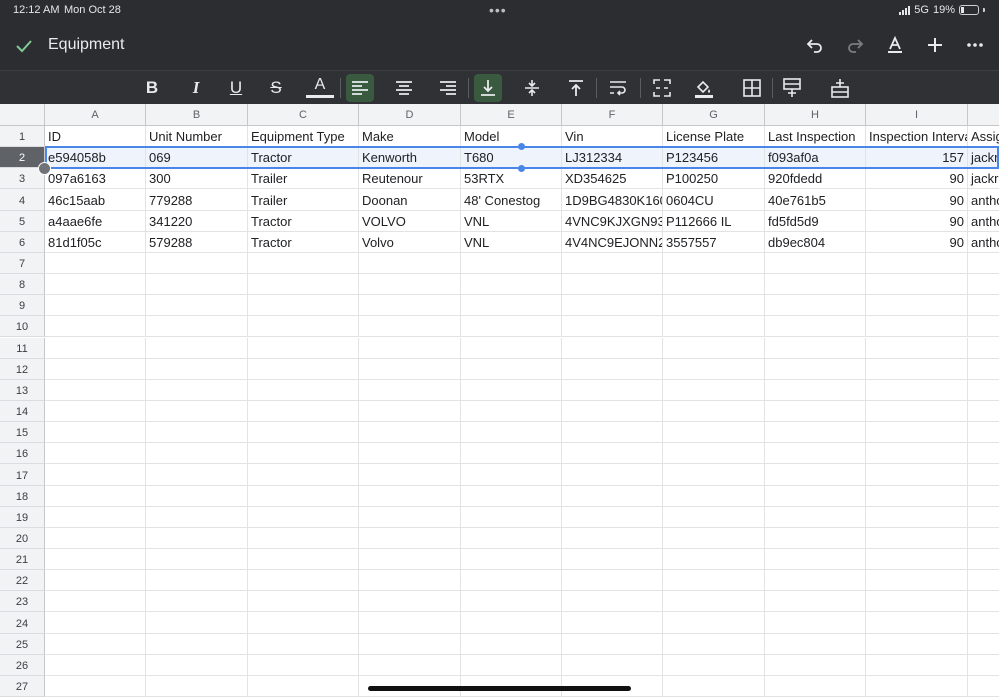  What do you see at coordinates (618, 88) in the screenshot?
I see `wrap-text-icon` at bounding box center [618, 88].